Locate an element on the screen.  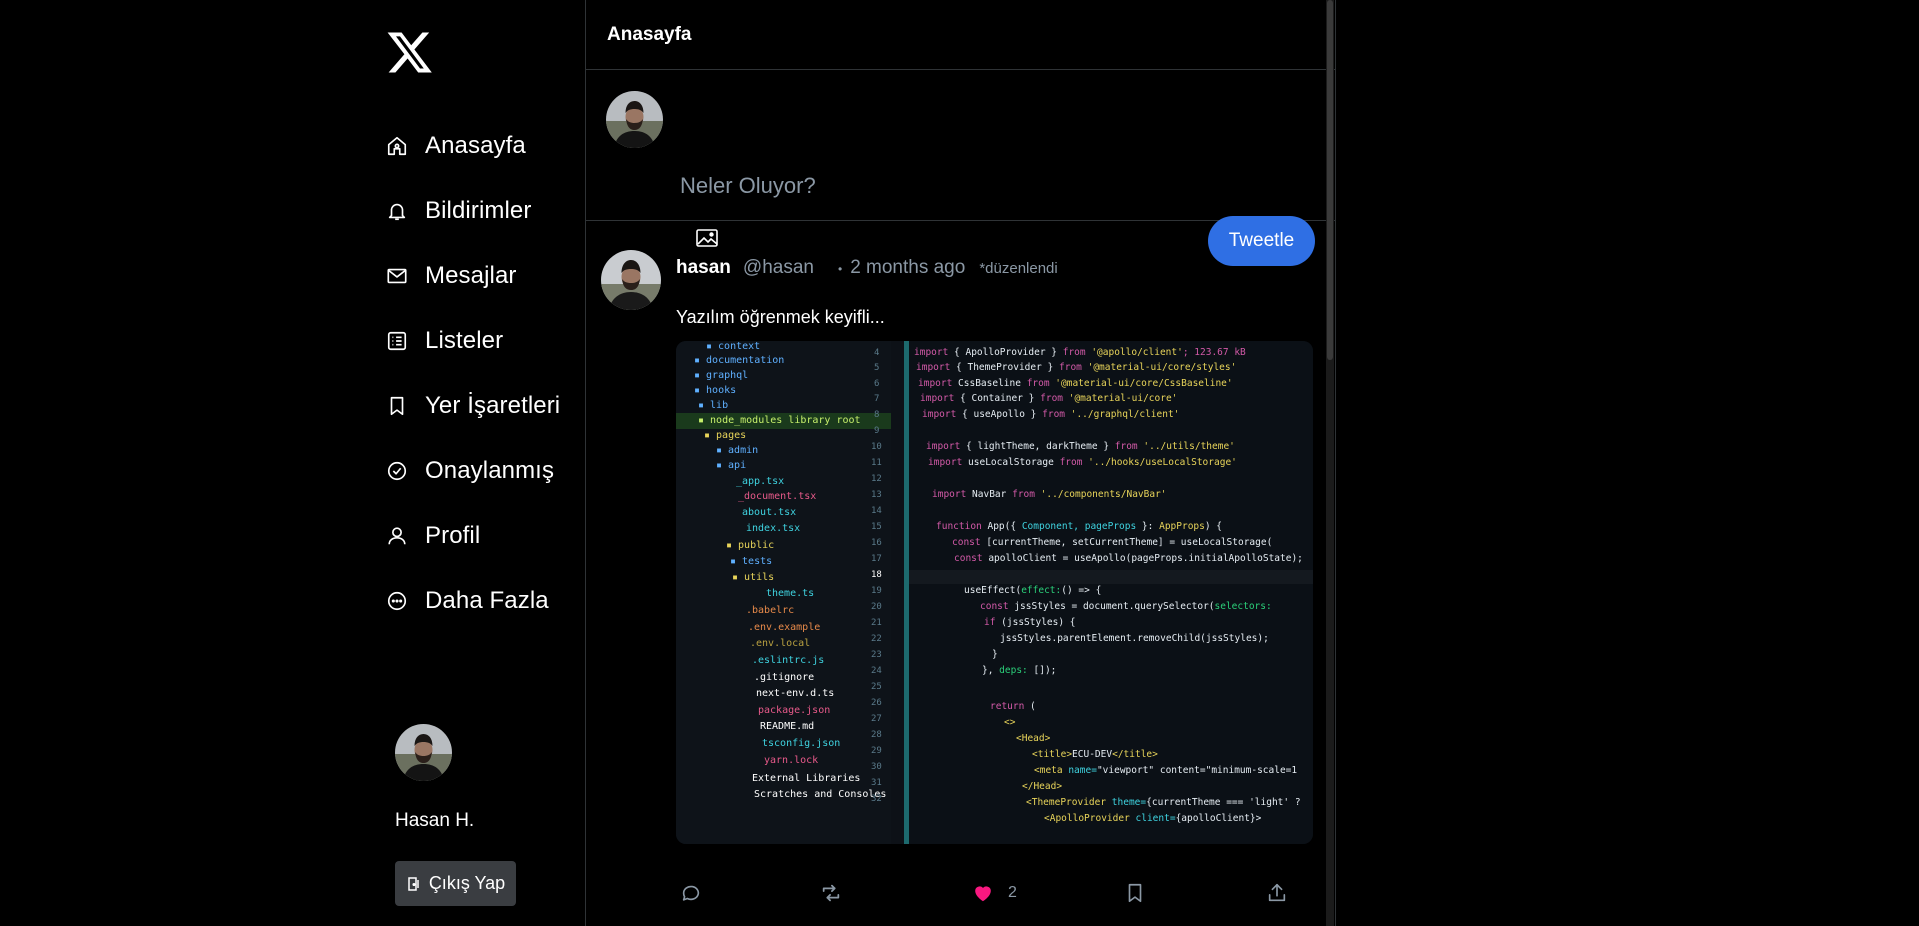
reply-button is located at coordinates (691, 893).